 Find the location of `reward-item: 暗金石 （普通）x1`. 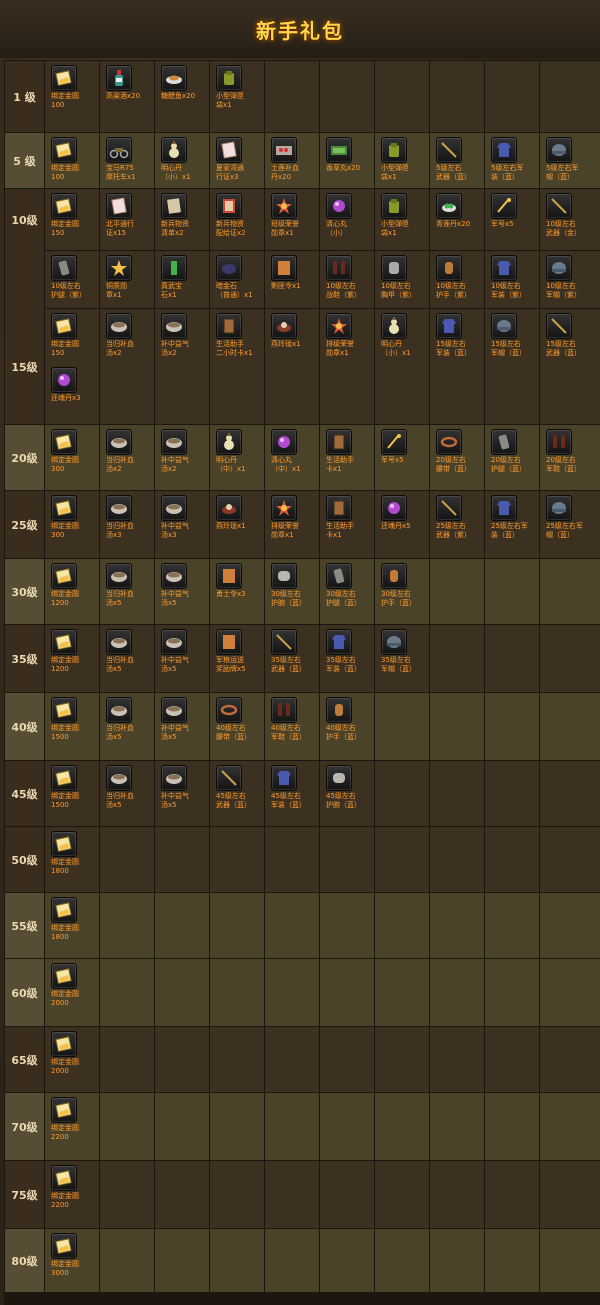

reward-item: 暗金石 （普通）x1 is located at coordinates (242, 277).